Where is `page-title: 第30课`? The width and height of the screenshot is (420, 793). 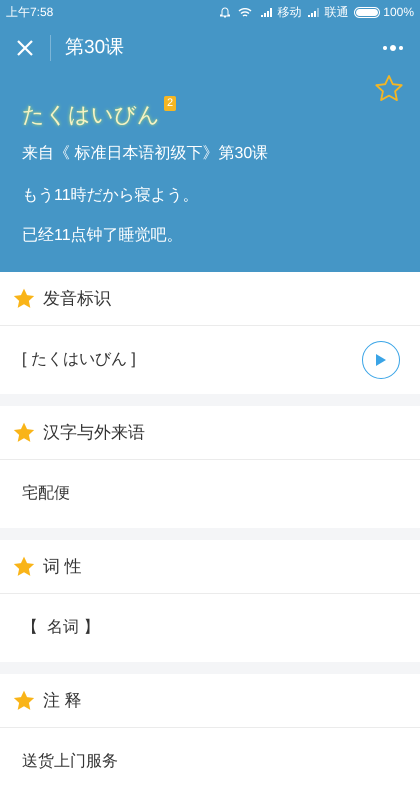
page-title: 第30课 is located at coordinates (94, 48).